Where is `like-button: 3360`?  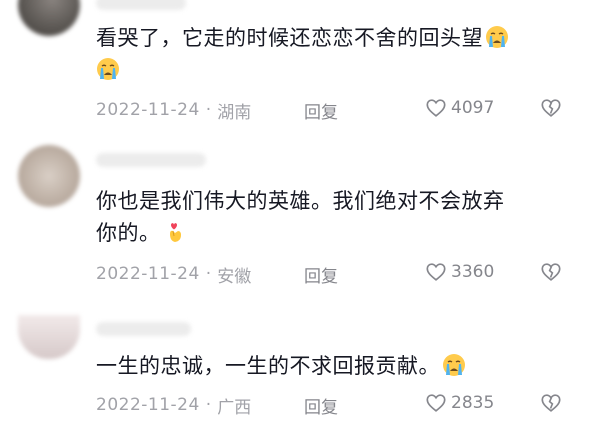
like-button: 3360 is located at coordinates (459, 272).